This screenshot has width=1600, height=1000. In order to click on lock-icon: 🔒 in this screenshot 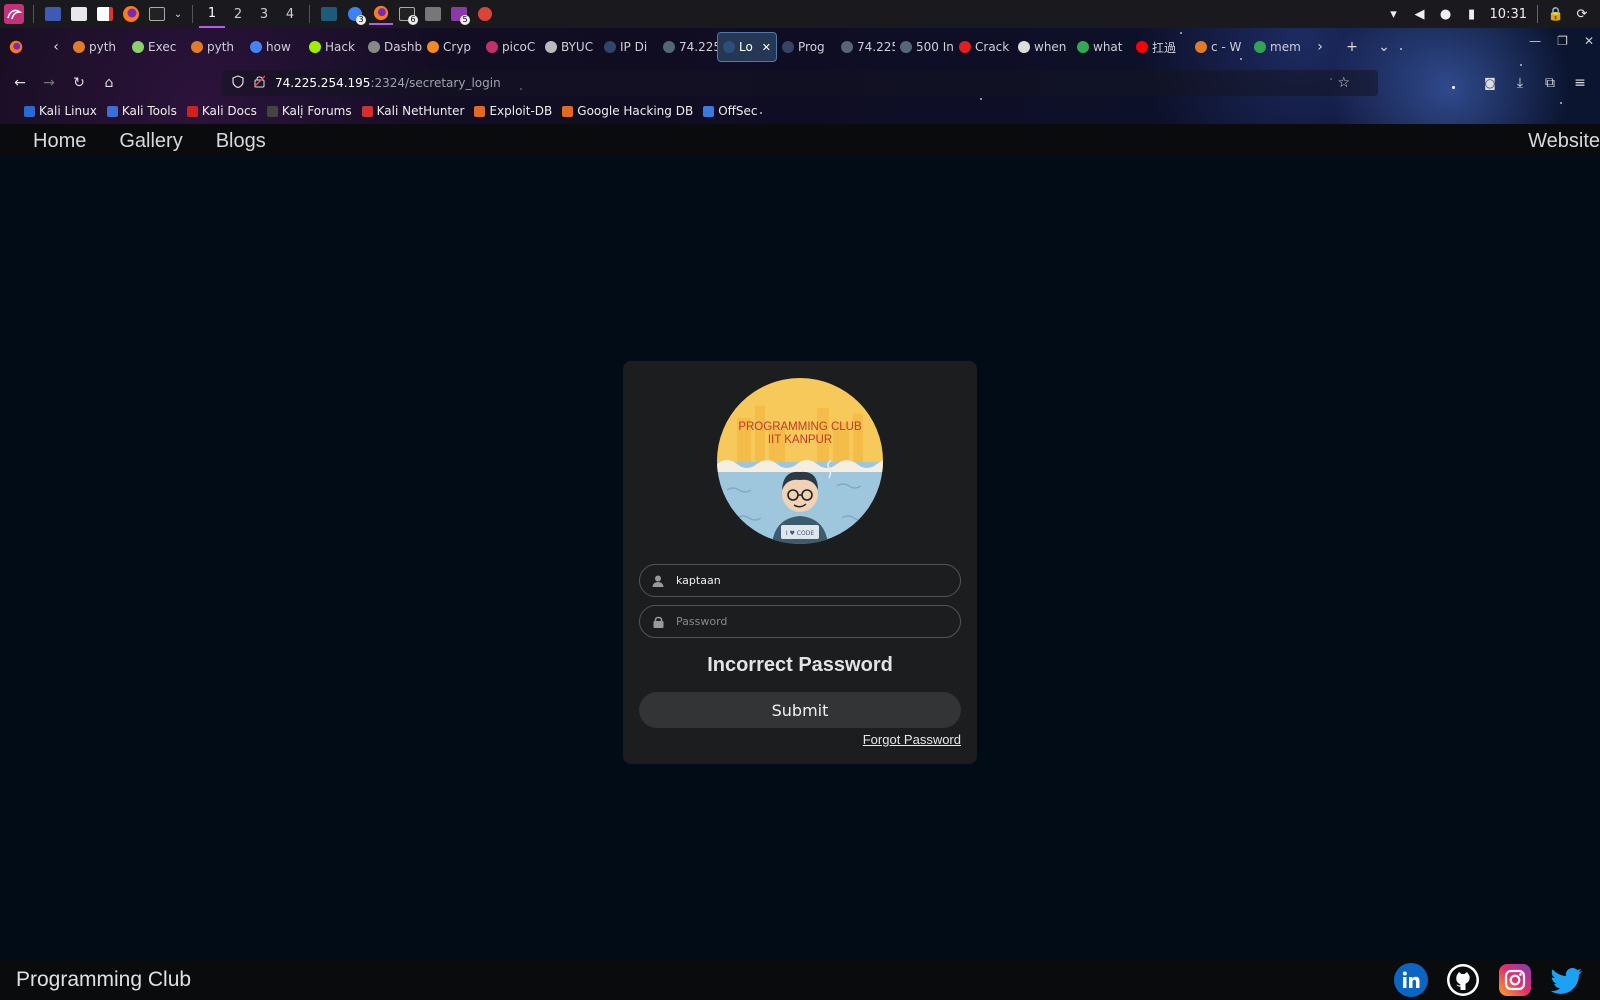, I will do `click(1556, 14)`.